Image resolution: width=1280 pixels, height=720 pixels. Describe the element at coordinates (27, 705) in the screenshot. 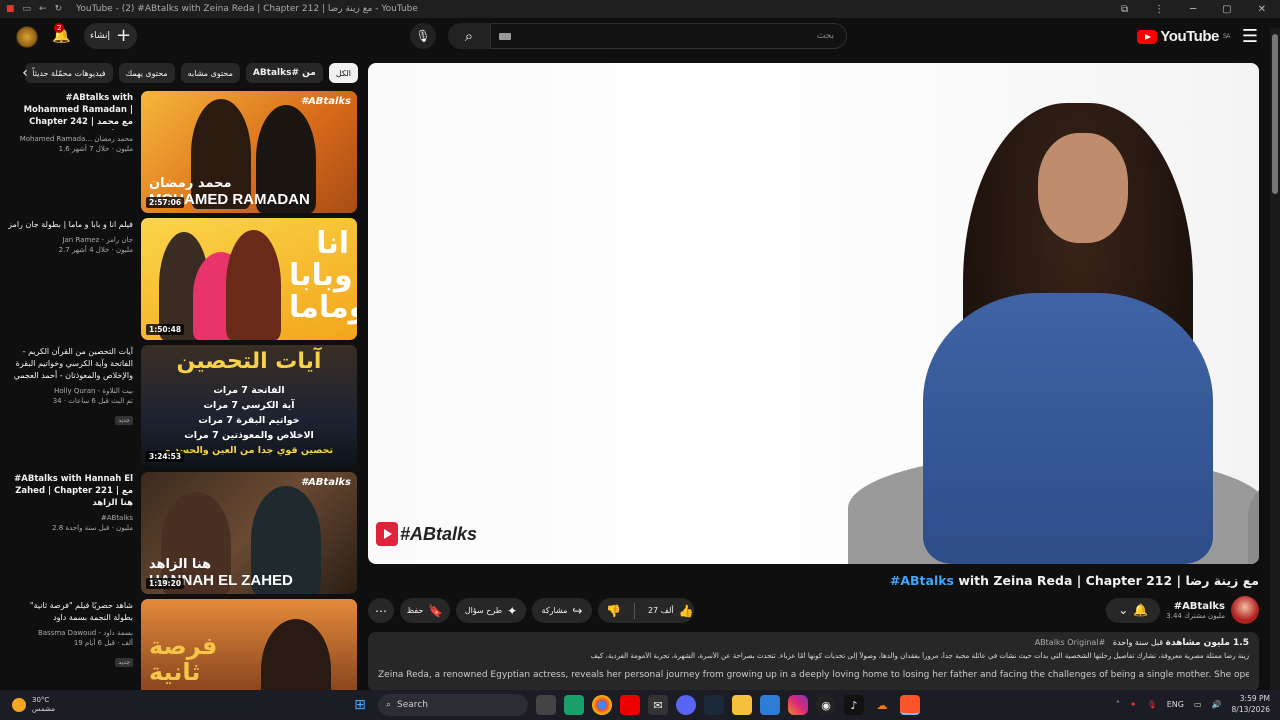

I see `weather-widget: 30°C مشمس` at that location.